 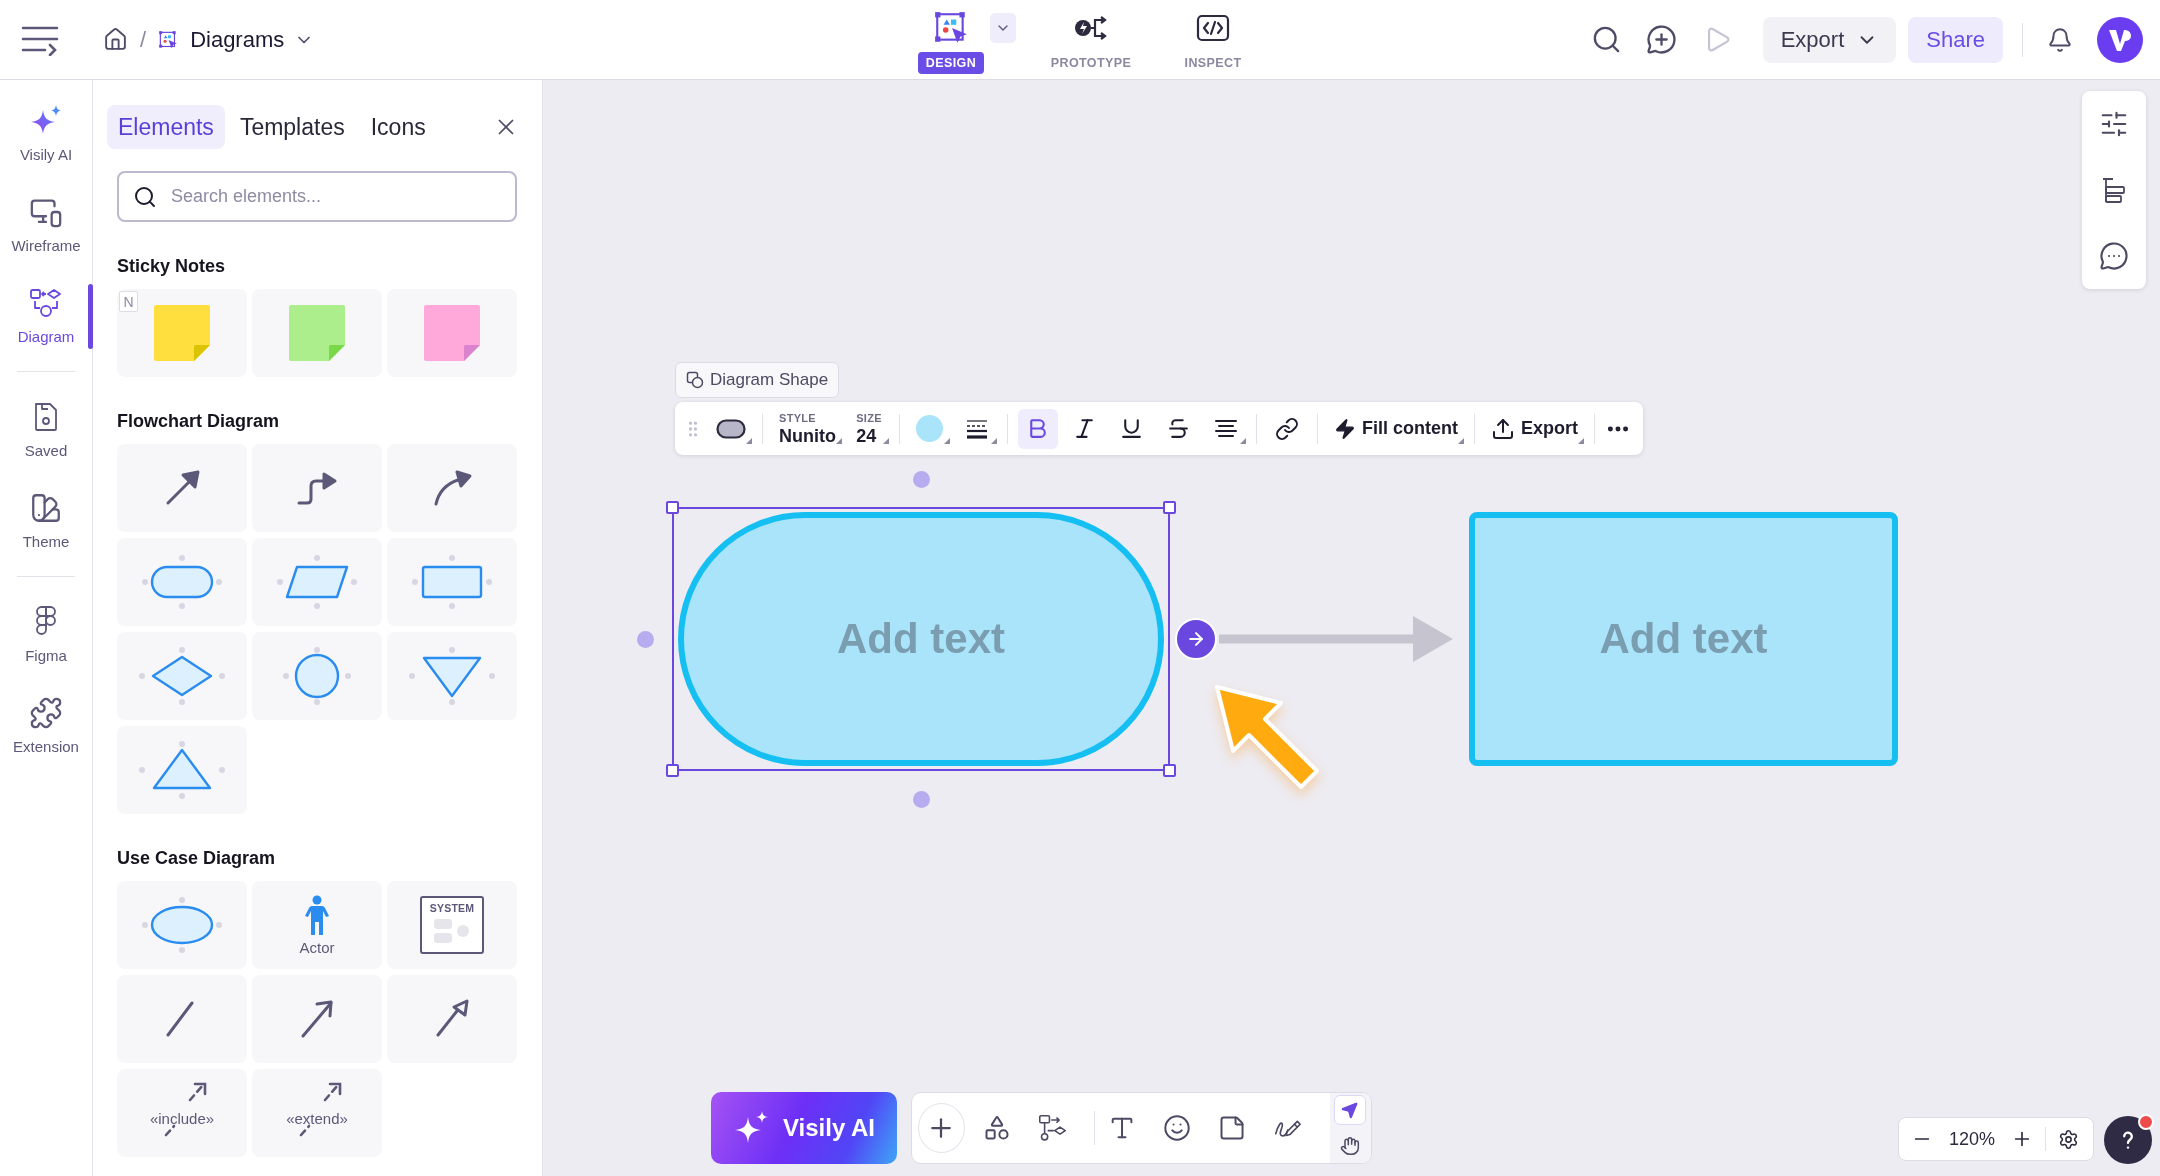 I want to click on link-icon, so click(x=1287, y=428).